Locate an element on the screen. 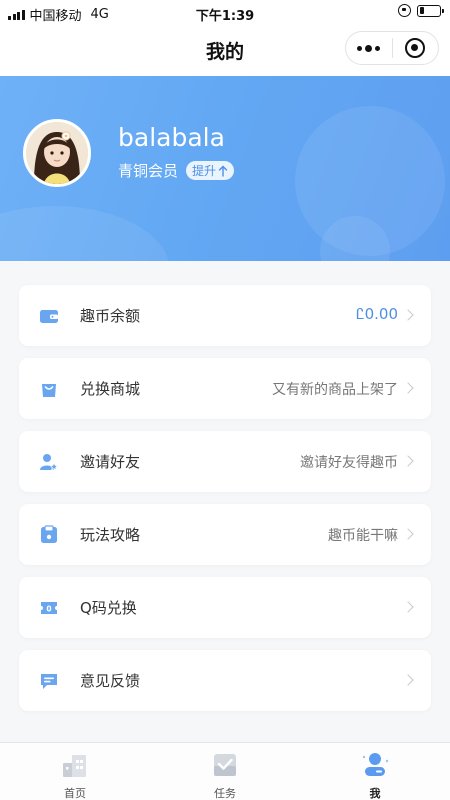 This screenshot has width=450, height=800. more-dots-icon is located at coordinates (369, 48).